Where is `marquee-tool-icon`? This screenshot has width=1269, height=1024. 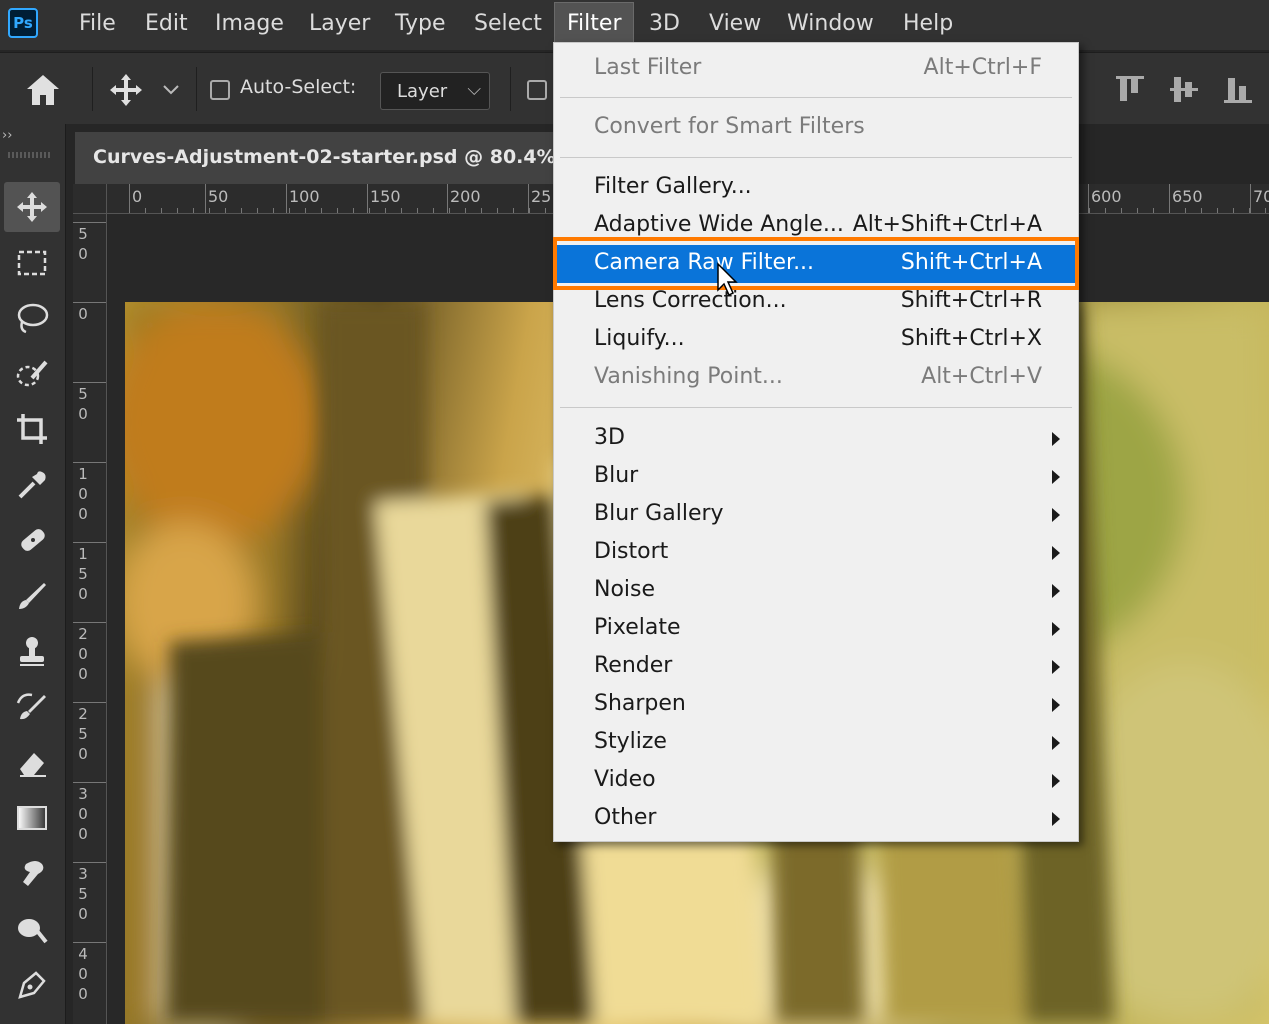 marquee-tool-icon is located at coordinates (32, 263).